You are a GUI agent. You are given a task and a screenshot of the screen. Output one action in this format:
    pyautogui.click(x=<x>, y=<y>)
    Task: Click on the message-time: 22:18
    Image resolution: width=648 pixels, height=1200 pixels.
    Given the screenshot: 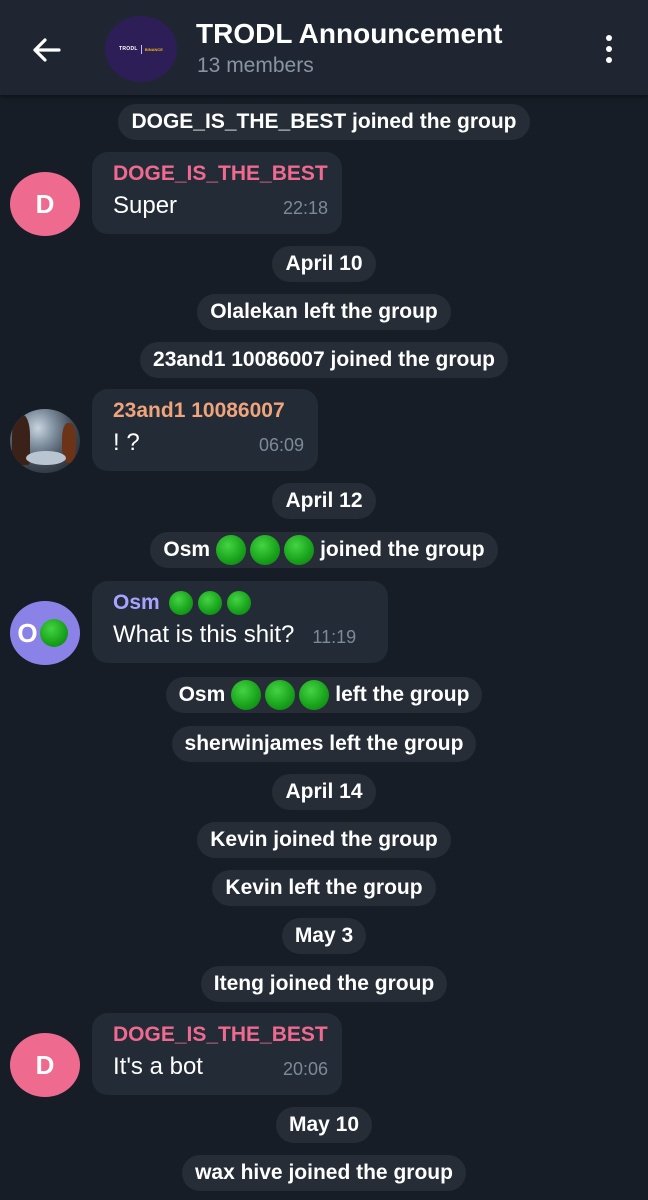 What is the action you would take?
    pyautogui.click(x=305, y=208)
    